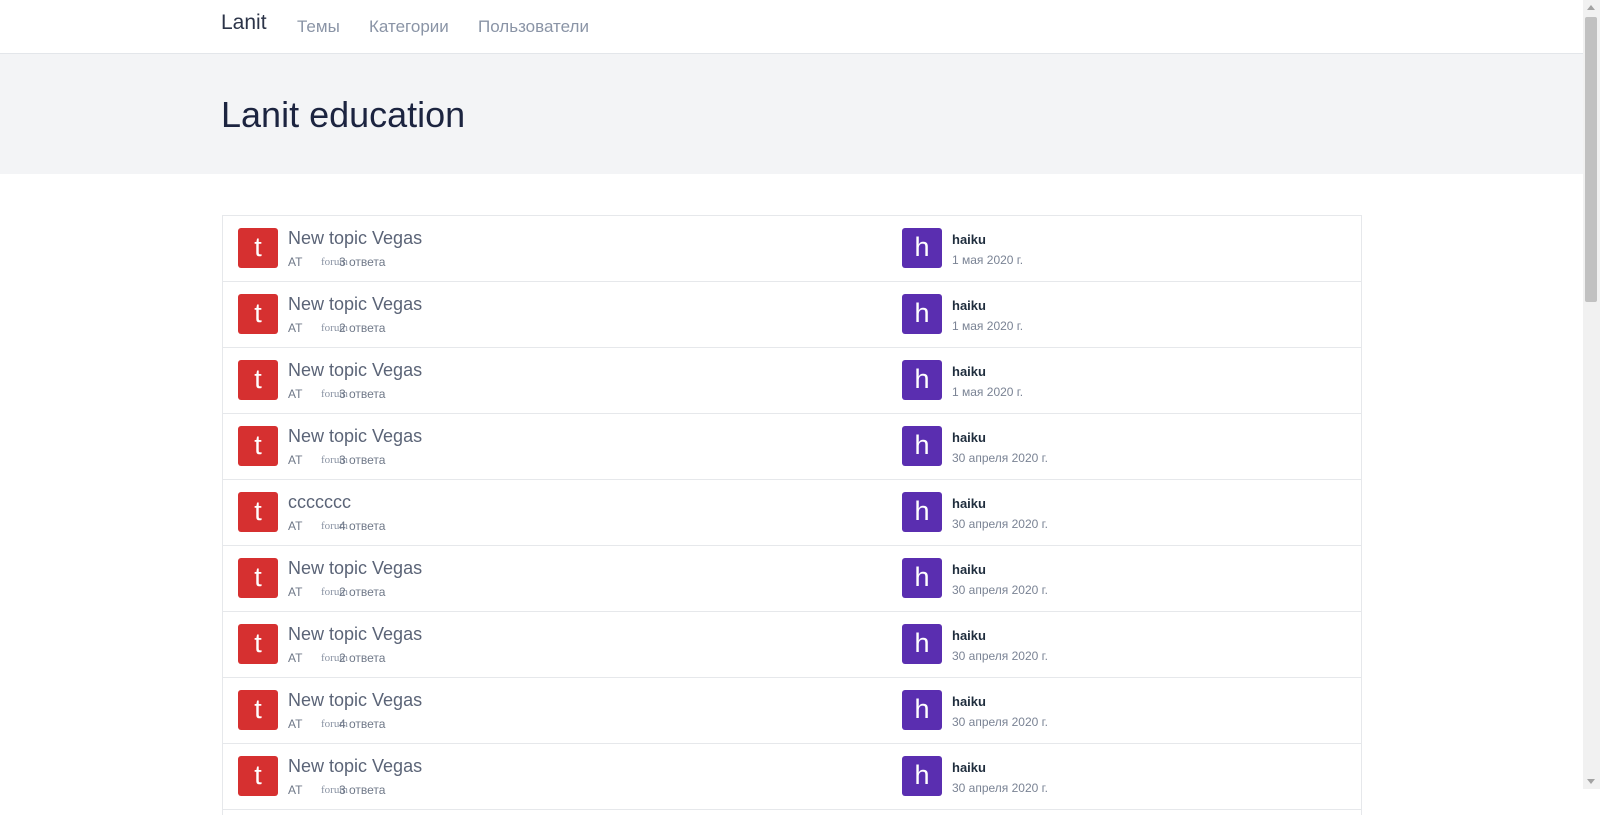 The width and height of the screenshot is (1600, 815). I want to click on top-navbar: Lanit Темы Категории Пользователи, so click(791, 27).